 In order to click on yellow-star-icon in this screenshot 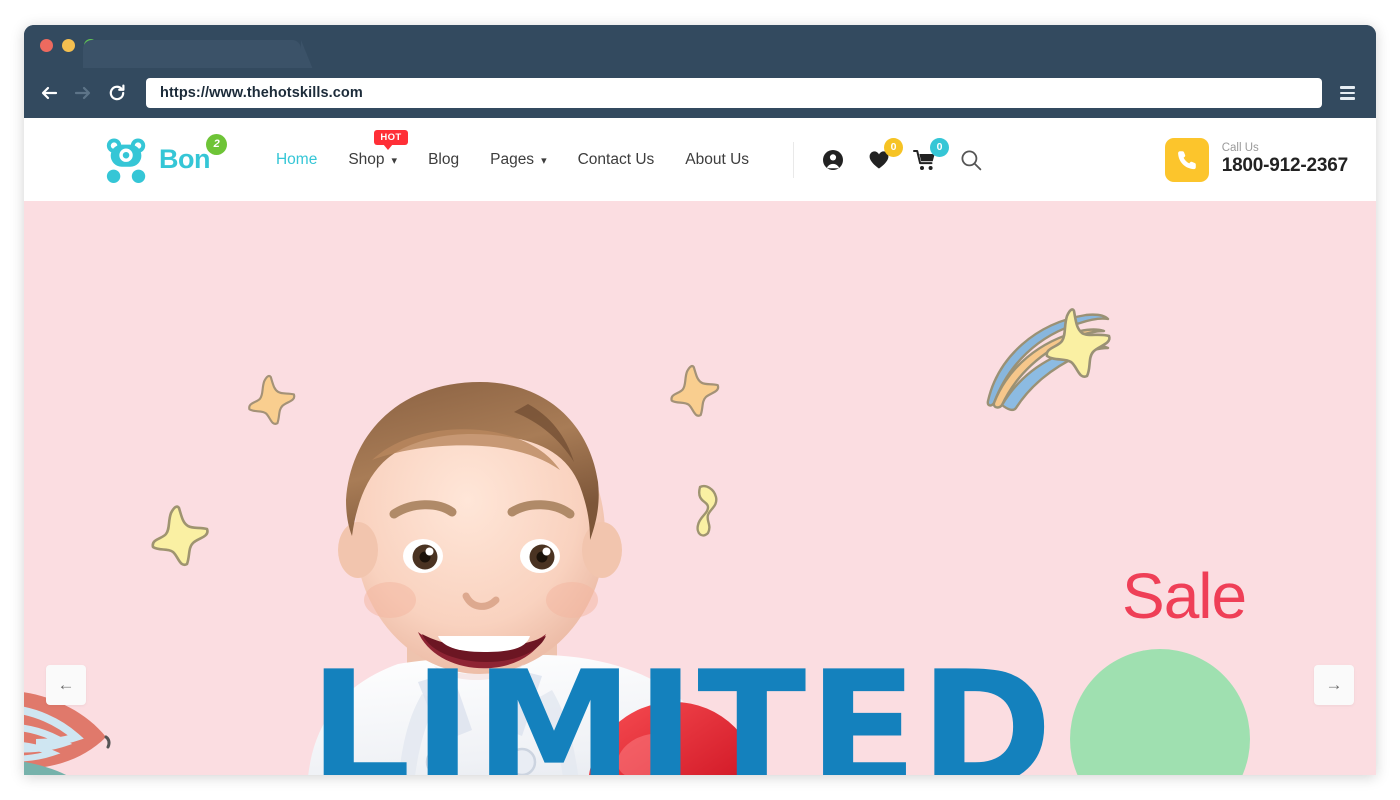, I will do `click(180, 536)`.